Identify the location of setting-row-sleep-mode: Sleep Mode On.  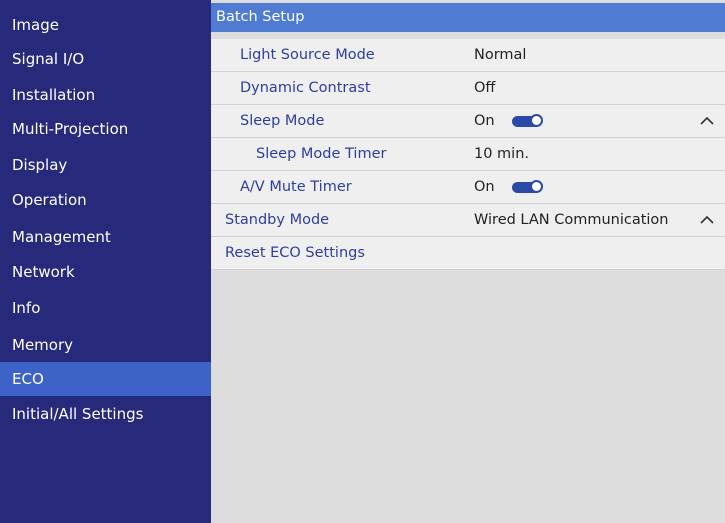
(468, 121).